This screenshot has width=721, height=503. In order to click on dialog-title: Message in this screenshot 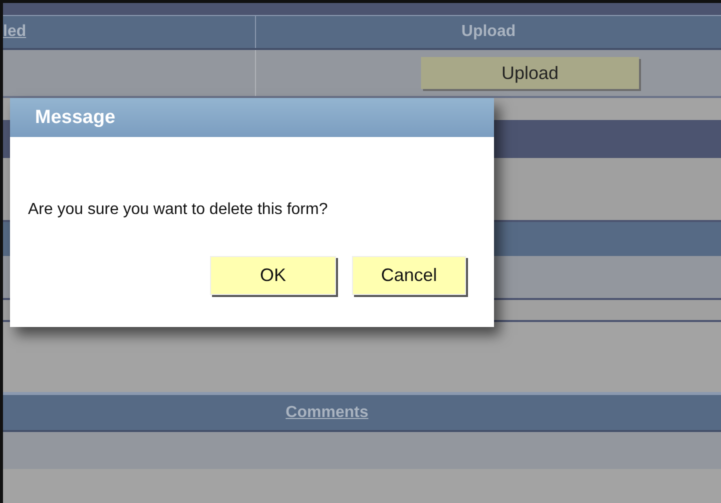, I will do `click(75, 117)`.